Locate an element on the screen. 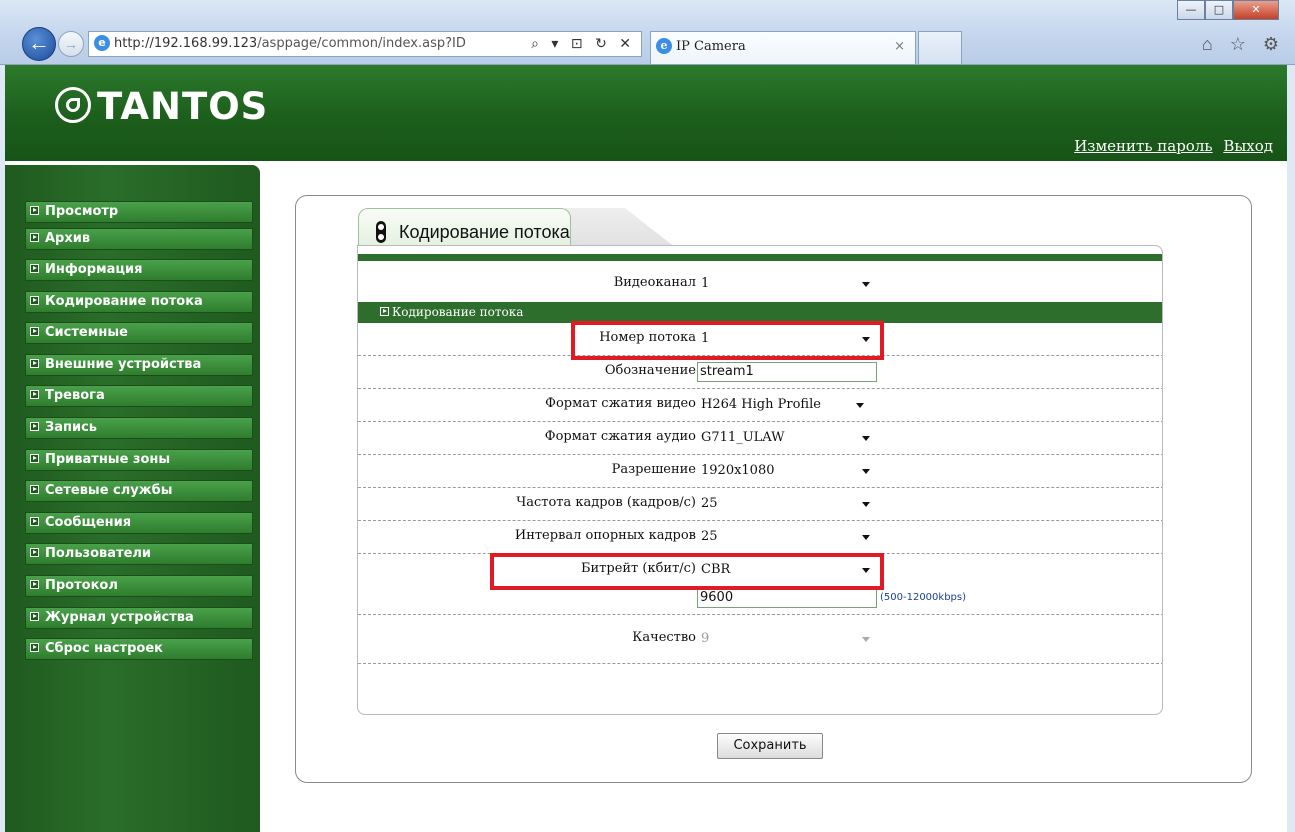  designation-input: stream1 is located at coordinates (787, 372).